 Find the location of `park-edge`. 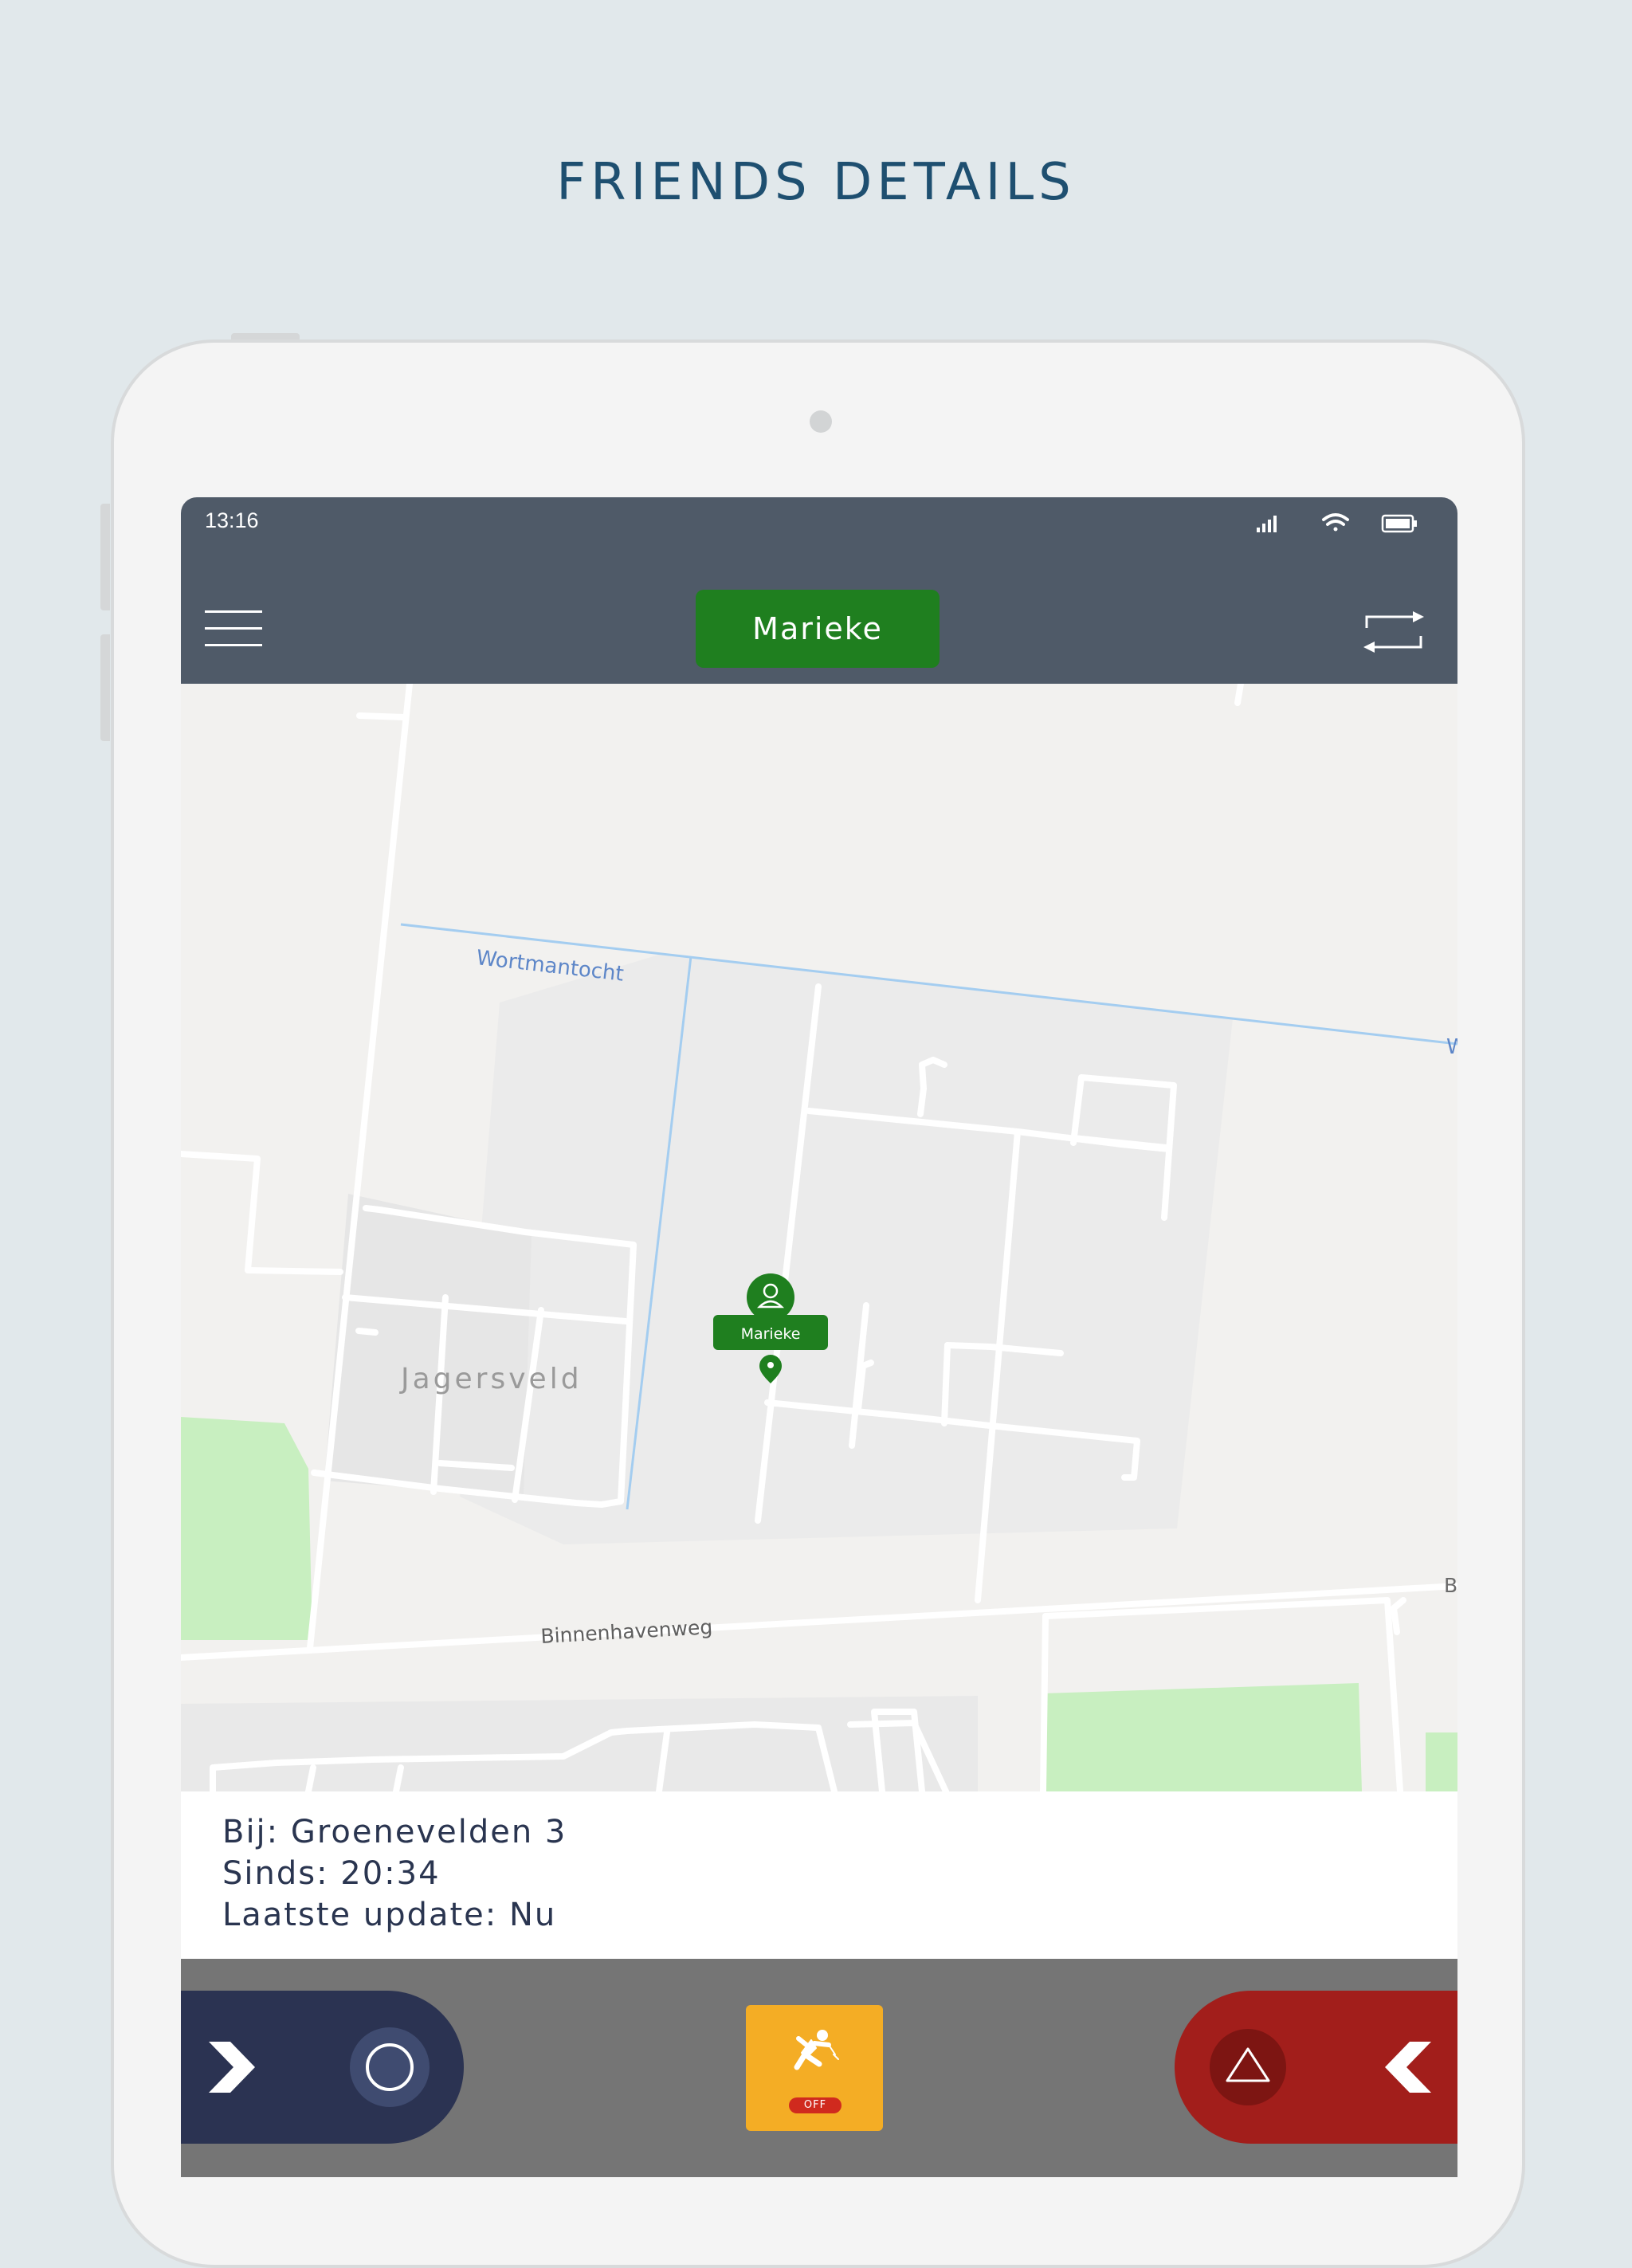

park-edge is located at coordinates (1441, 1761).